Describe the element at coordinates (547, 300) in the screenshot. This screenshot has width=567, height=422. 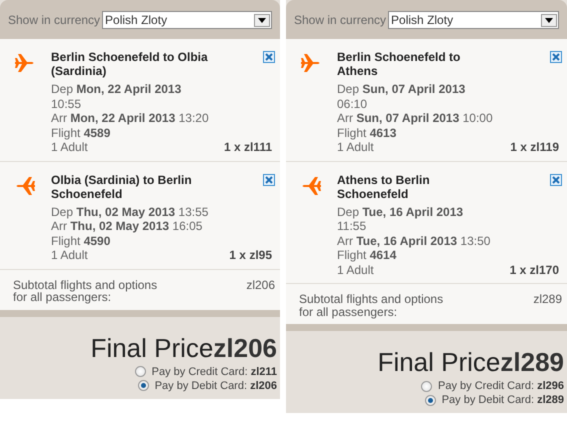
I see `subtotal-amount: zl289` at that location.